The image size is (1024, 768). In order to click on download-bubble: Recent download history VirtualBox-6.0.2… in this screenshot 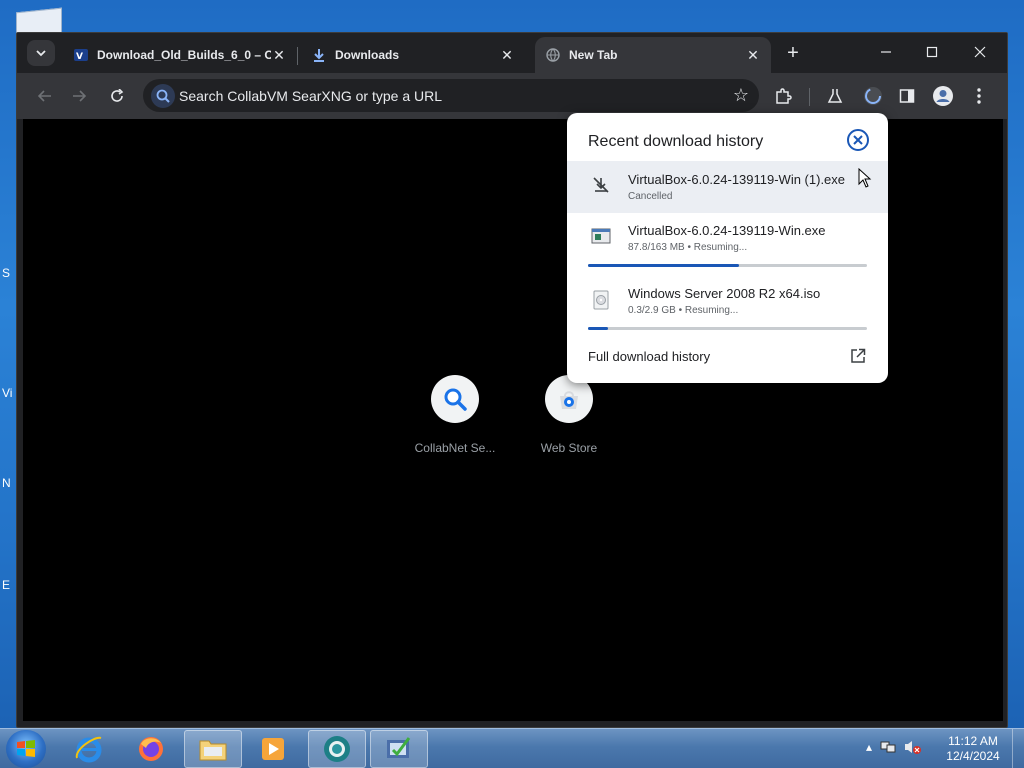, I will do `click(727, 248)`.